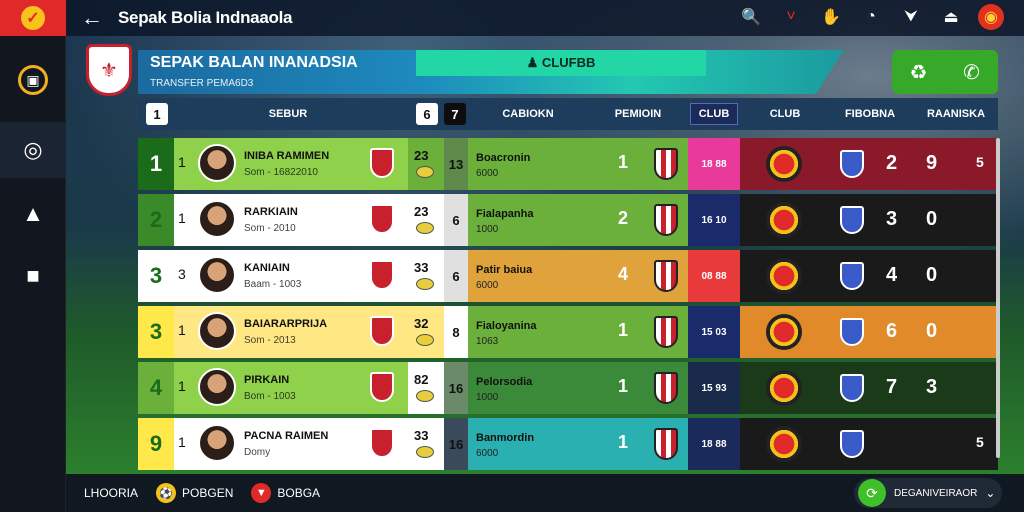 The width and height of the screenshot is (1024, 512). Describe the element at coordinates (919, 72) in the screenshot. I see `recycle-icon: ♻` at that location.